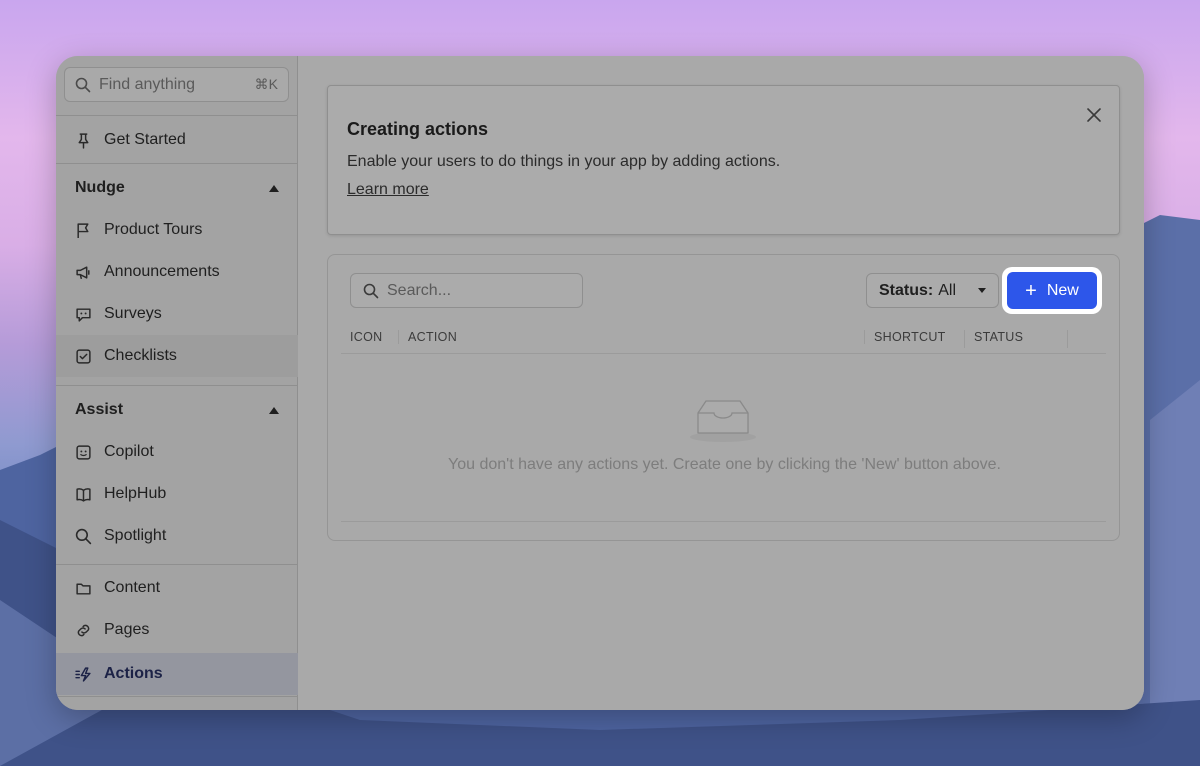  Describe the element at coordinates (147, 84) in the screenshot. I see `sidebar-search-placeholder: Find anything` at that location.